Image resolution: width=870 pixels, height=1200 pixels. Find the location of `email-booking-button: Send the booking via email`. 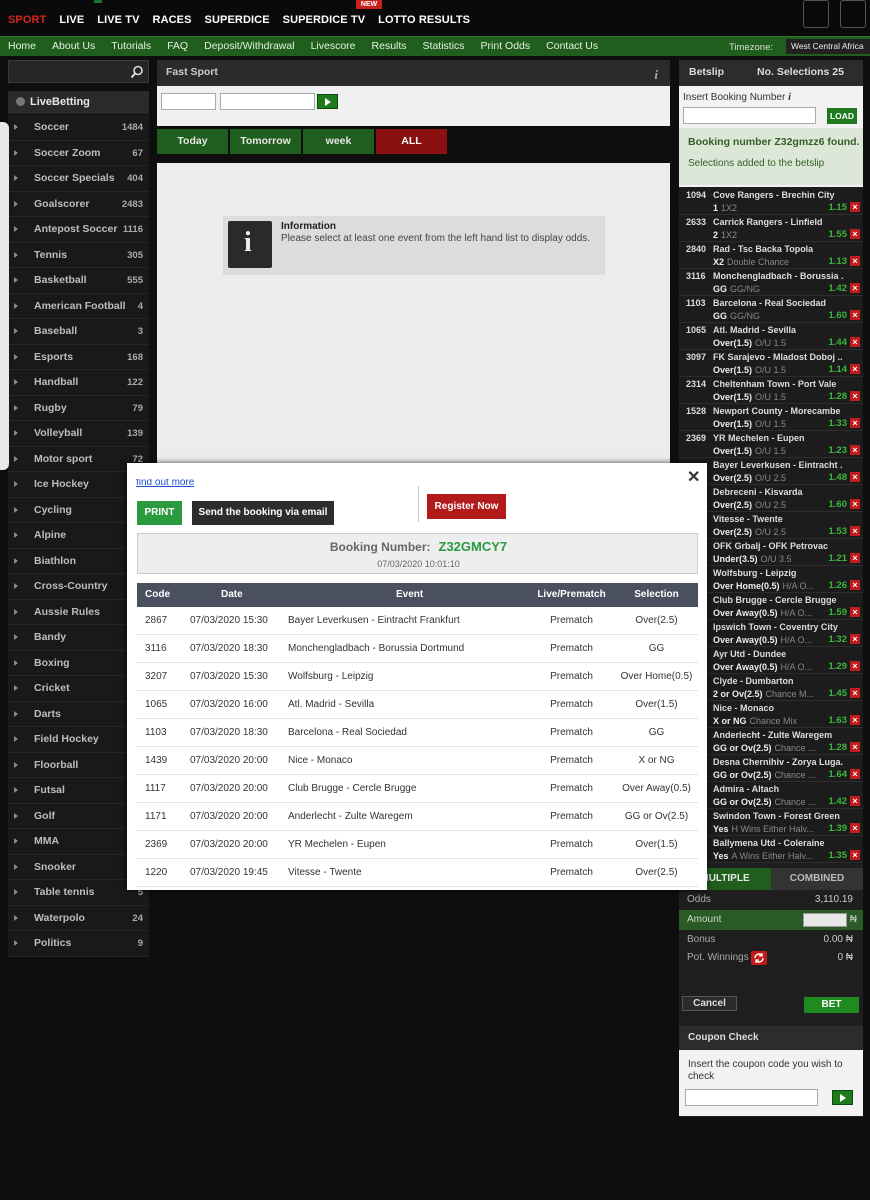

email-booking-button: Send the booking via email is located at coordinates (263, 513).